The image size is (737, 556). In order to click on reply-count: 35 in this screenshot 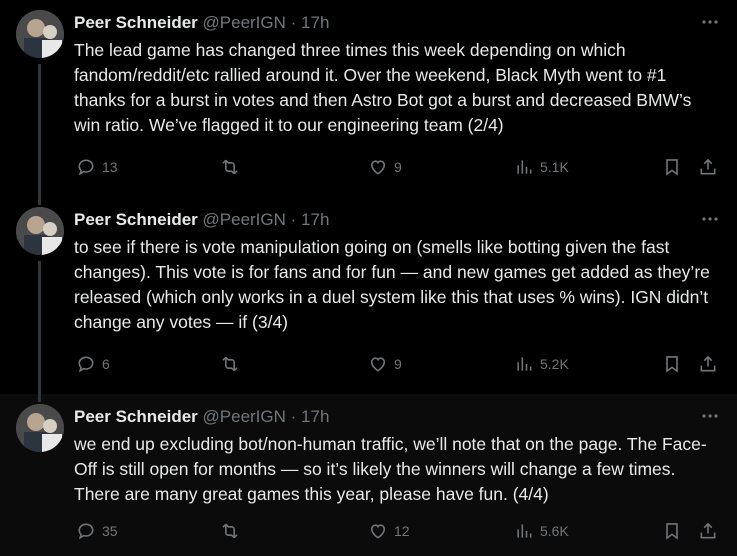, I will do `click(110, 531)`.